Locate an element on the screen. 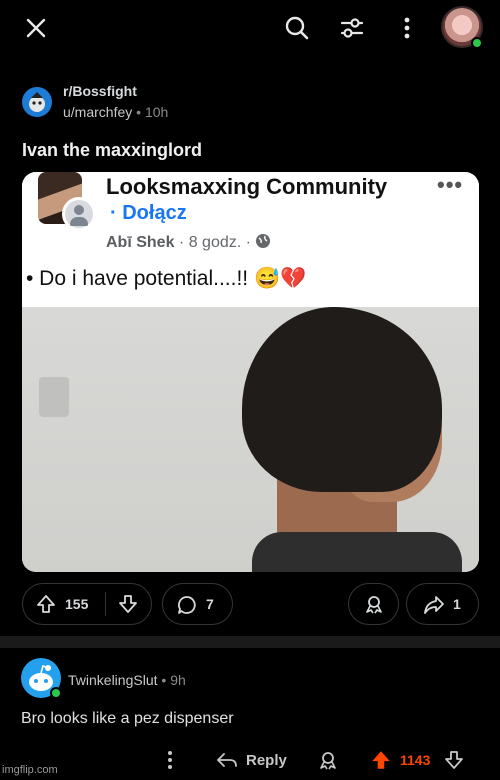 The image size is (500, 780). comment-author-line: TwinkelingSlut • 9h is located at coordinates (127, 680).